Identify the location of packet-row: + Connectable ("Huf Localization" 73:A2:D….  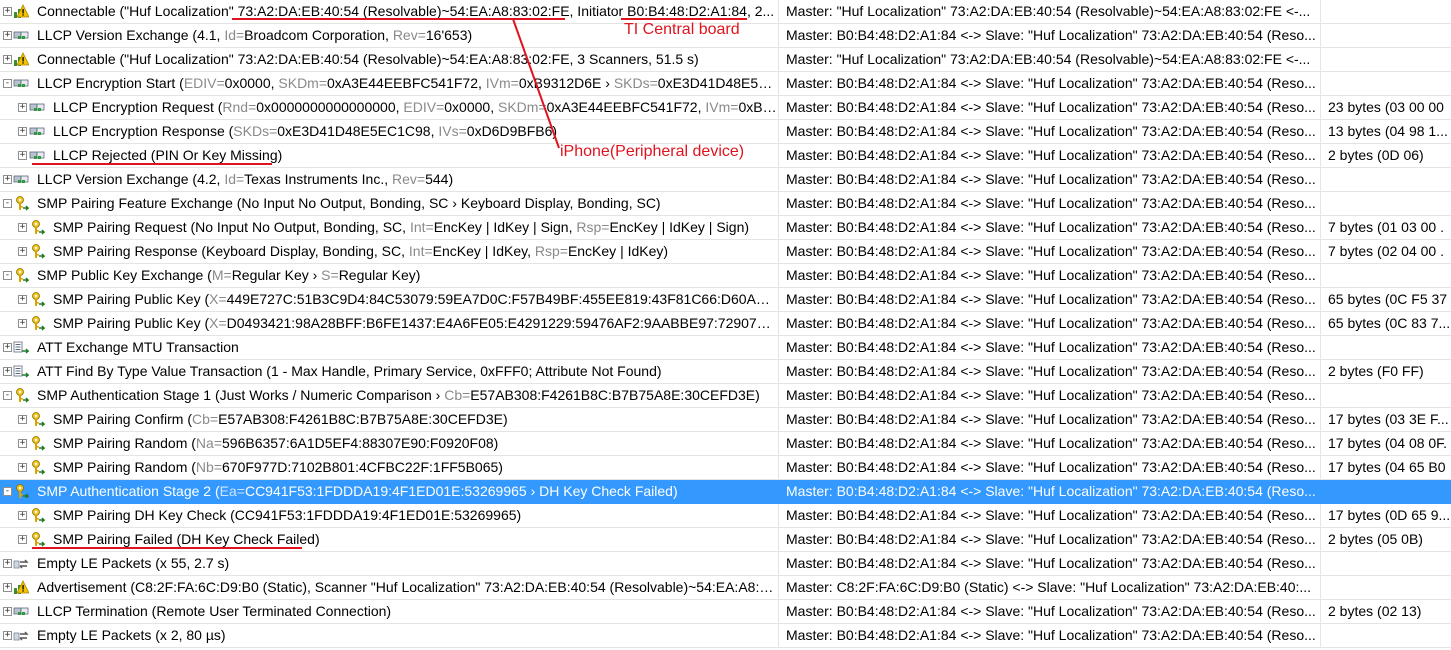
(725, 60).